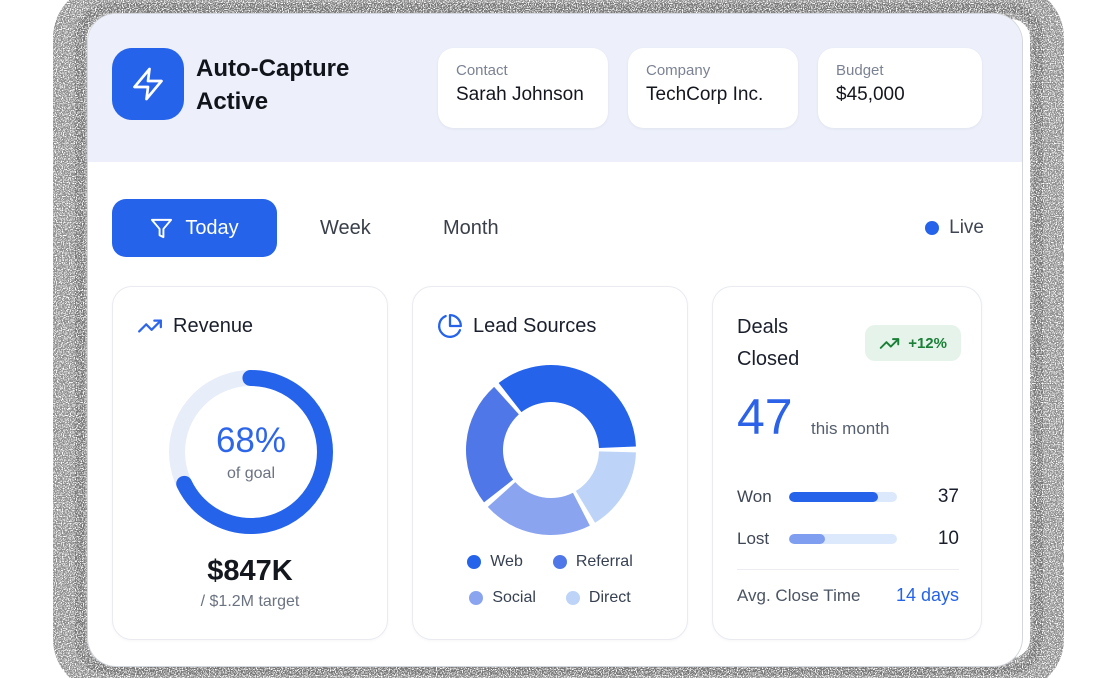  Describe the element at coordinates (966, 227) in the screenshot. I see `live-label: Live` at that location.